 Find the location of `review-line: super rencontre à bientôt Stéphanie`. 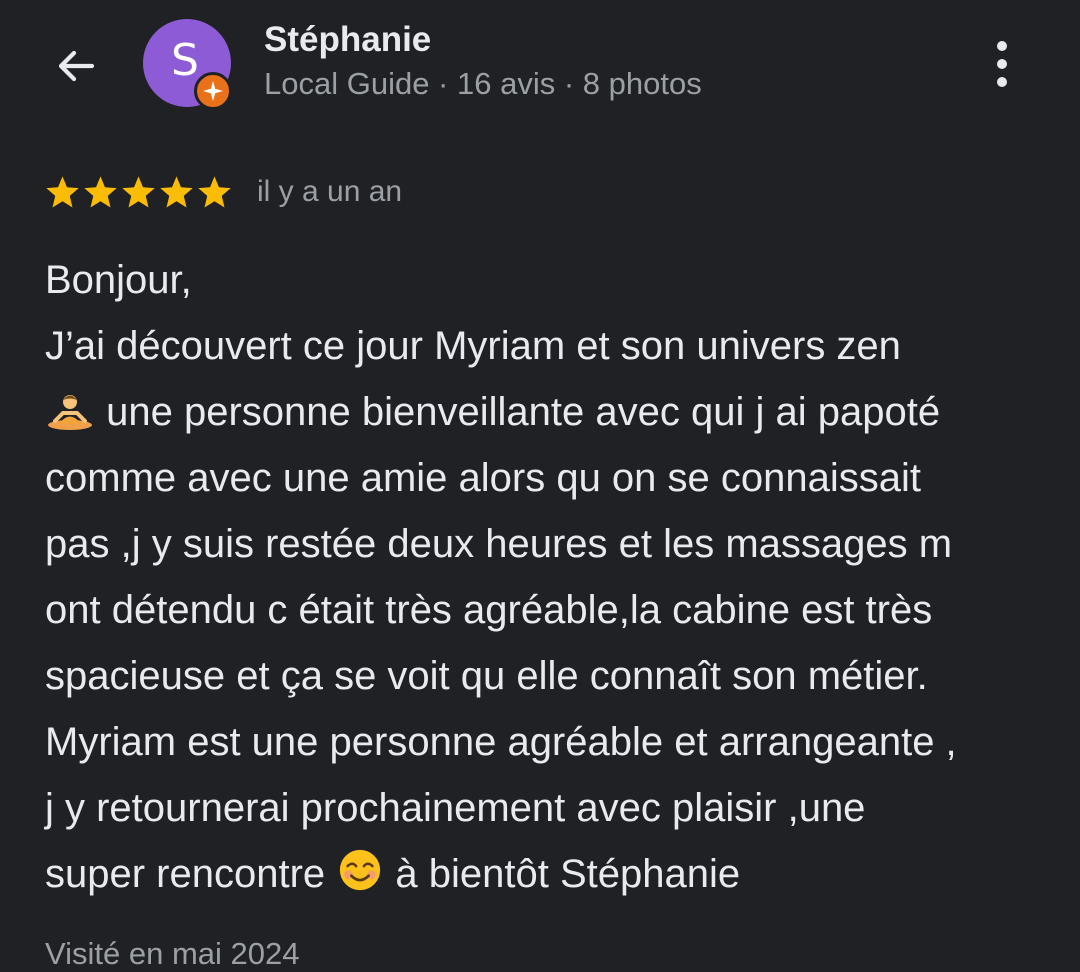

review-line: super rencontre à bientôt Stéphanie is located at coordinates (545, 874).